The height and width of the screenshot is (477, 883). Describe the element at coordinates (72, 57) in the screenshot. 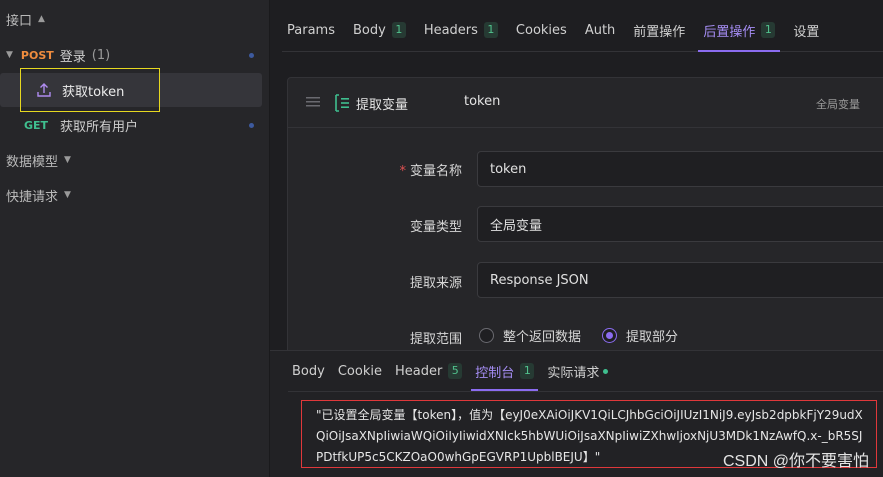

I see `folder-login-label: 登录` at that location.